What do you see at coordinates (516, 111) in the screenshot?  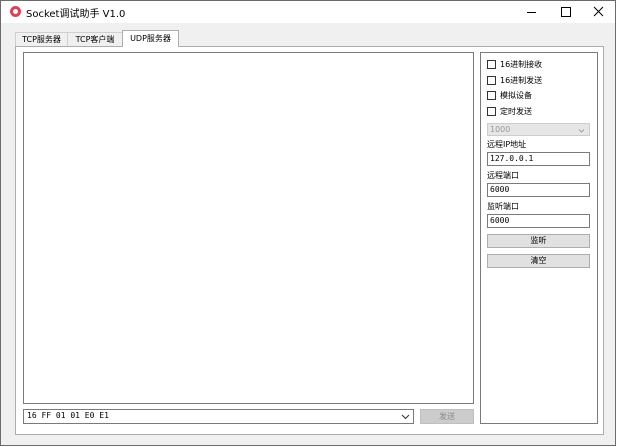 I see `timed-send-label: 定时发送` at bounding box center [516, 111].